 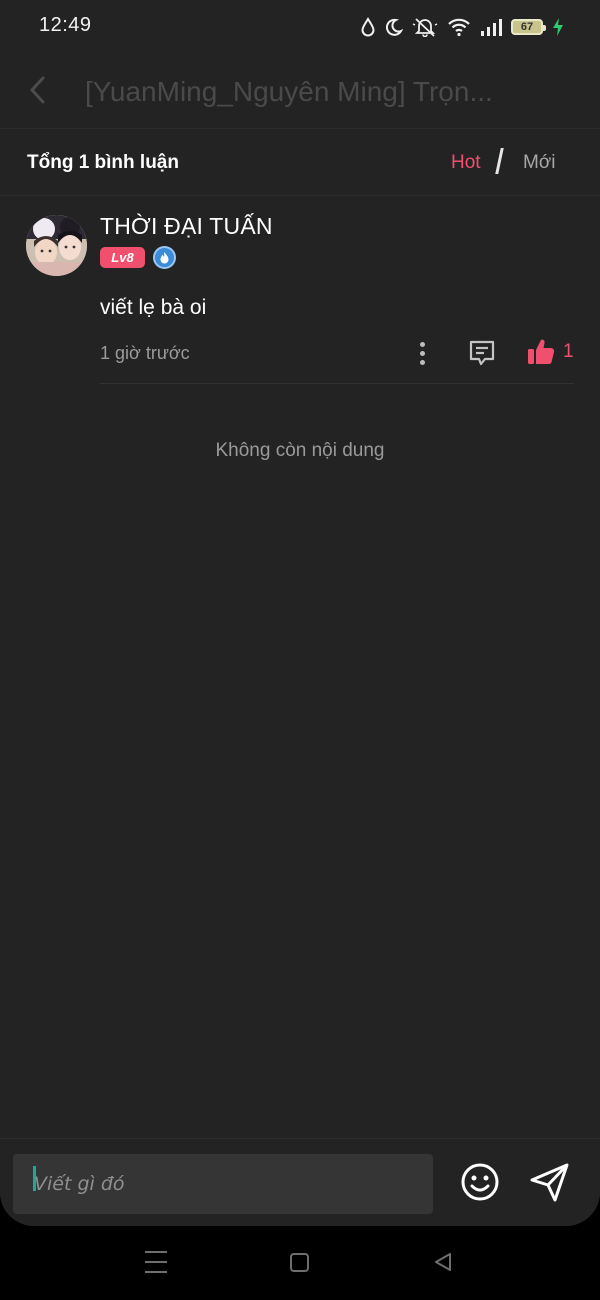 I want to click on total-comments: Tổng 1 bình luận, so click(x=103, y=162).